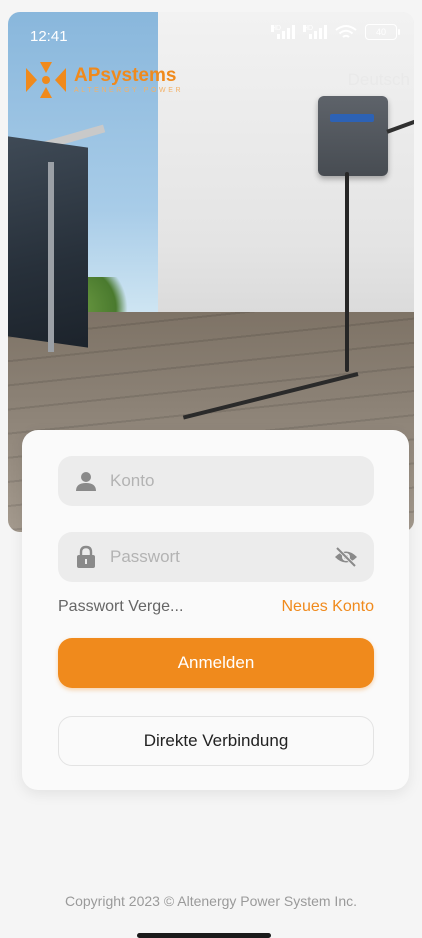  Describe the element at coordinates (216, 607) in the screenshot. I see `account-links: Passwort Verge... Neues Konto` at that location.